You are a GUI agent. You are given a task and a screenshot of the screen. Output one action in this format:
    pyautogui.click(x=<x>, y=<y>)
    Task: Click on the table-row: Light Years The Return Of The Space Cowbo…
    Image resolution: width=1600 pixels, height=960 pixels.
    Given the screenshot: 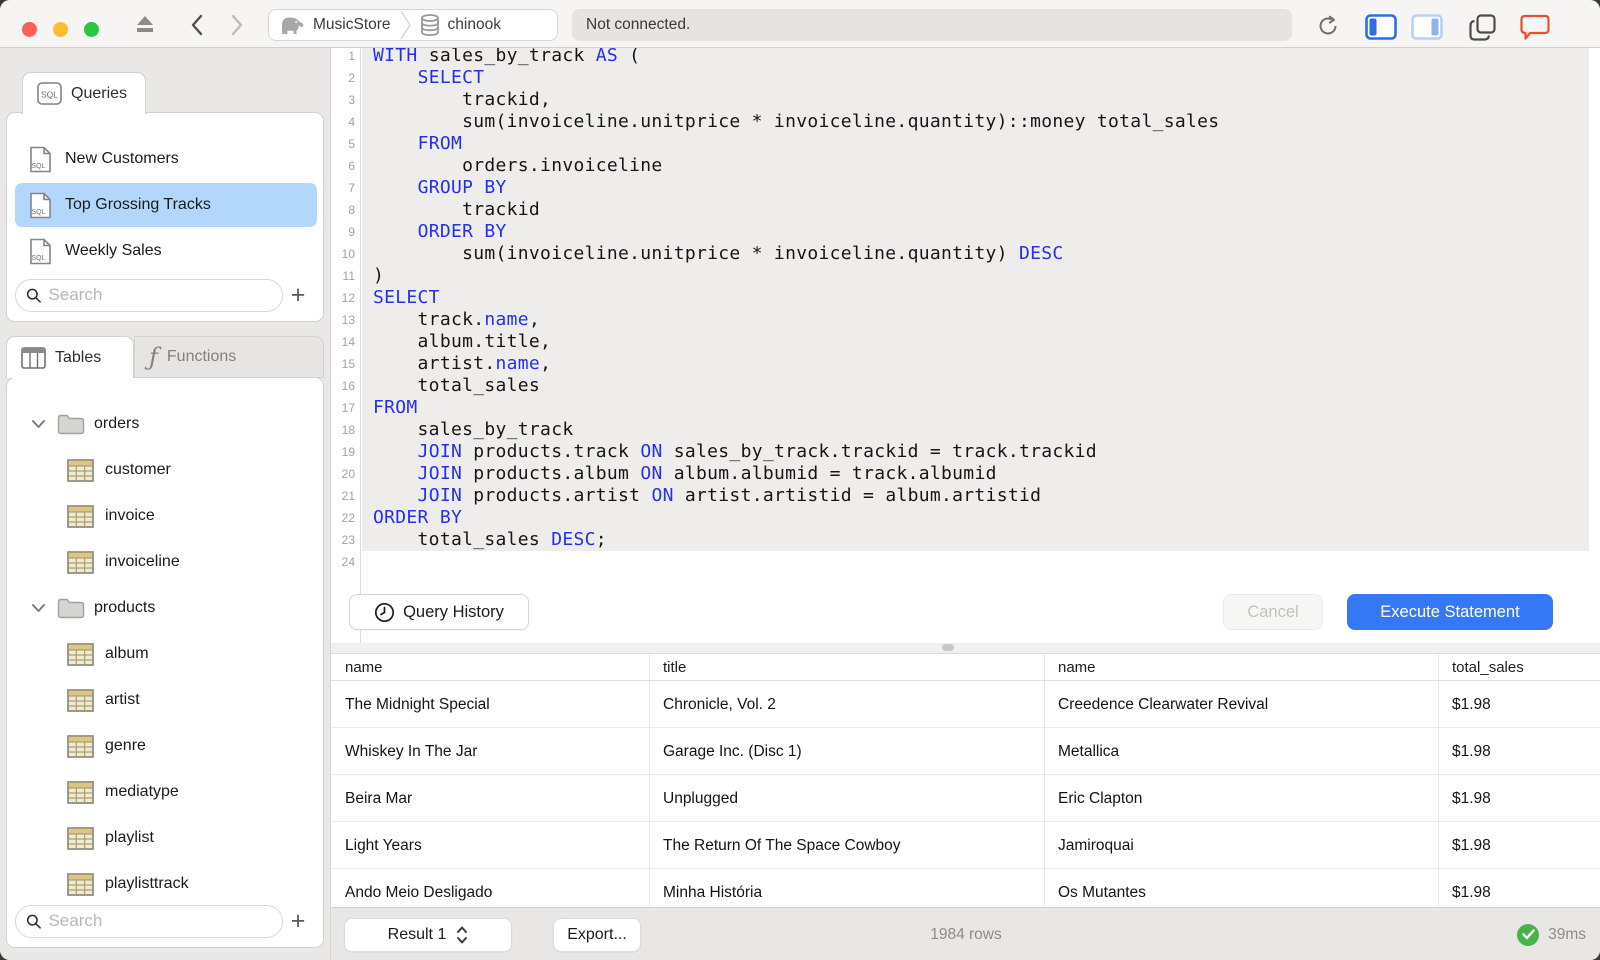 What is the action you would take?
    pyautogui.click(x=965, y=845)
    